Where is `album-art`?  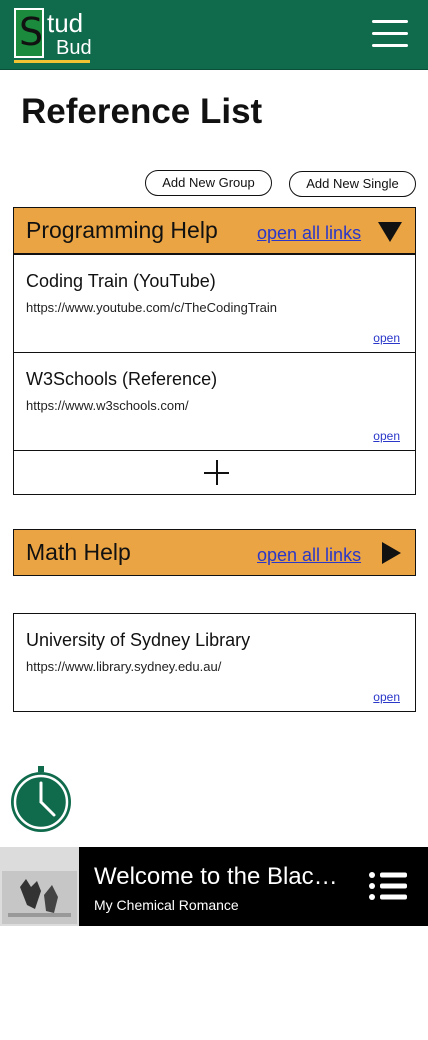
album-art is located at coordinates (39, 886).